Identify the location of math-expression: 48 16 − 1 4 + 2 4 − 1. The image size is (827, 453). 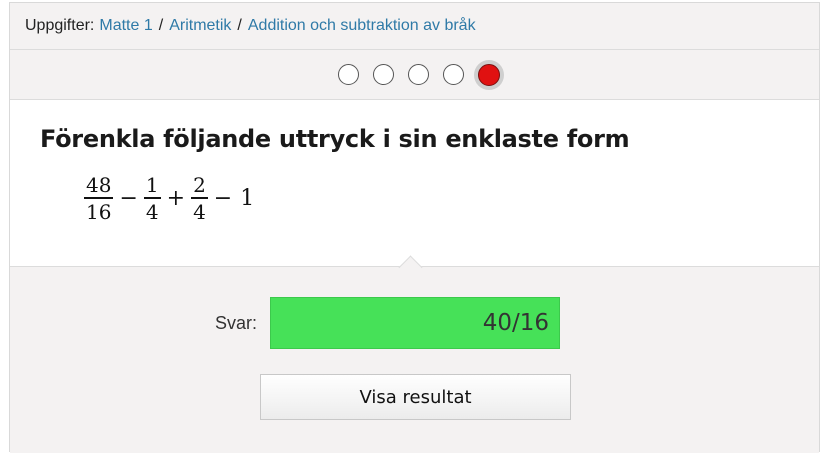
(170, 199).